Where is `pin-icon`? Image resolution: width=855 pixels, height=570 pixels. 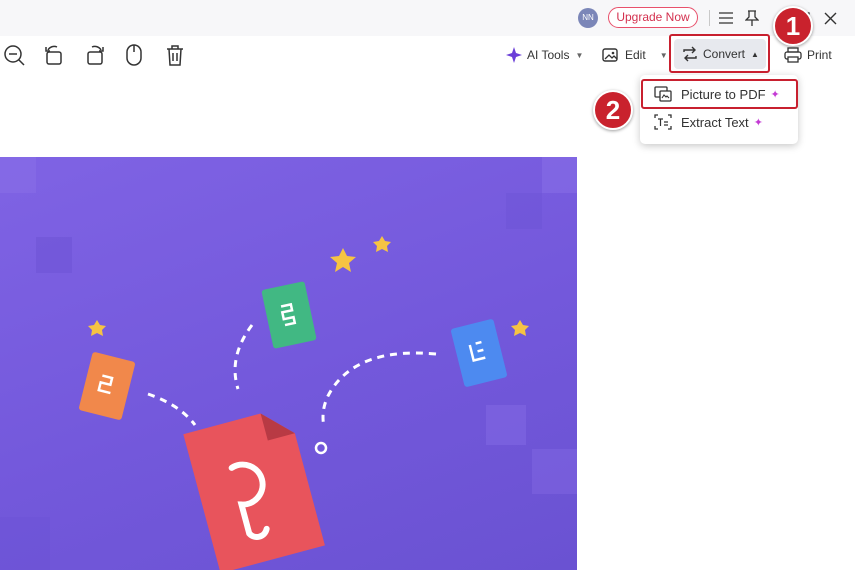
pin-icon is located at coordinates (752, 18).